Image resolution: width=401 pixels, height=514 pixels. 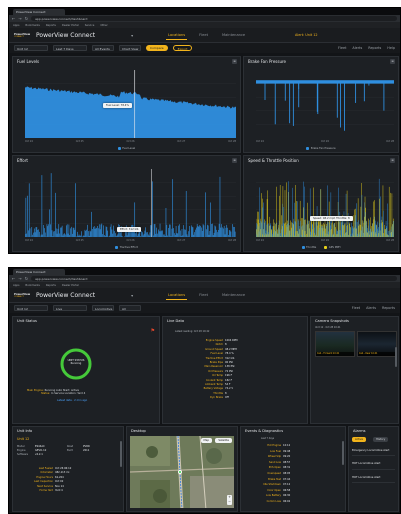 I want to click on alarm-item: Emergency Locomotive Alert, so click(x=373, y=453).